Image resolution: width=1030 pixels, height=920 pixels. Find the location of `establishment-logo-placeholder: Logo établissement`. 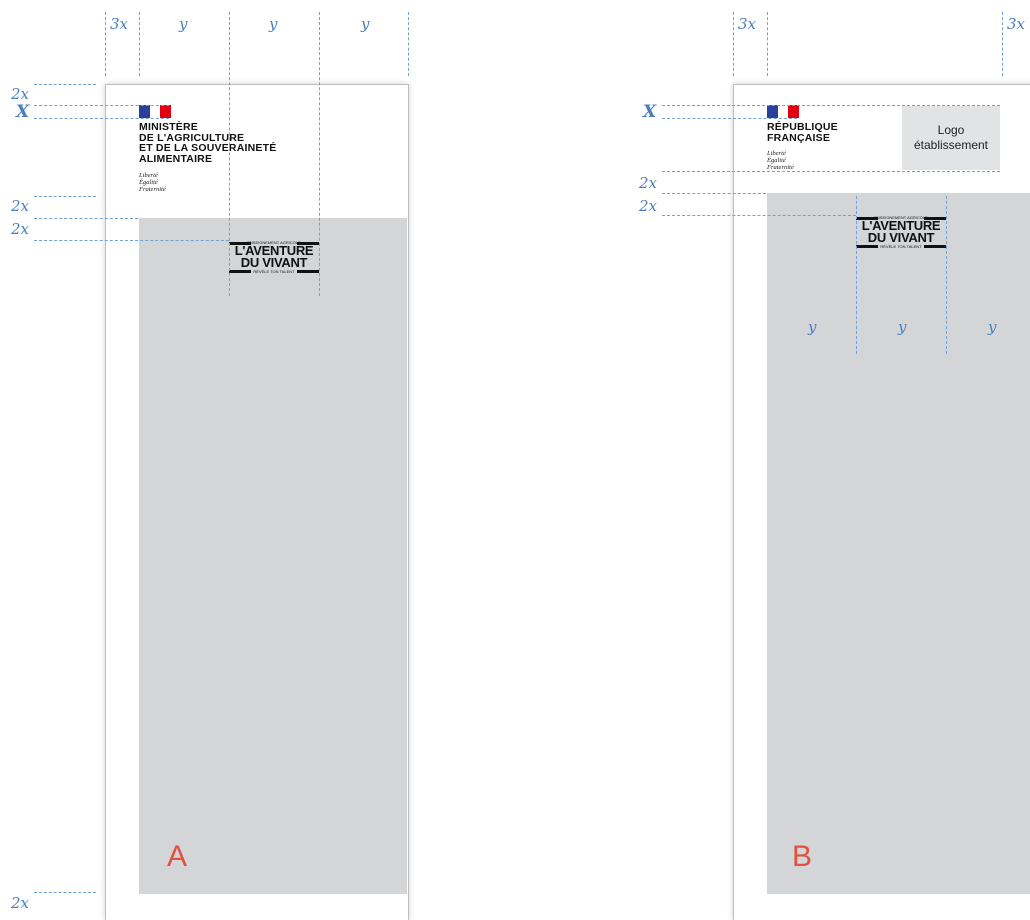

establishment-logo-placeholder: Logo établissement is located at coordinates (951, 138).